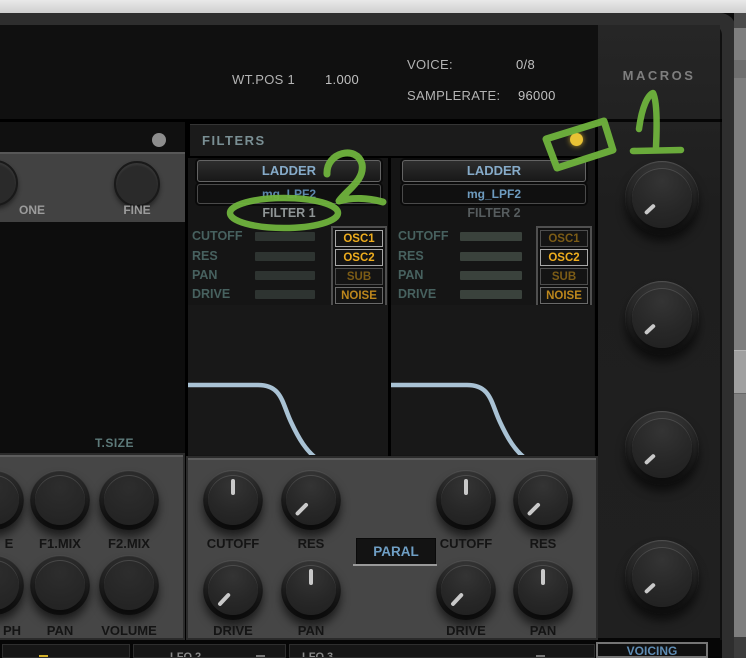 Image resolution: width=746 pixels, height=658 pixels. Describe the element at coordinates (285, 294) in the screenshot. I see `filter1-drive-mod-slider` at that location.